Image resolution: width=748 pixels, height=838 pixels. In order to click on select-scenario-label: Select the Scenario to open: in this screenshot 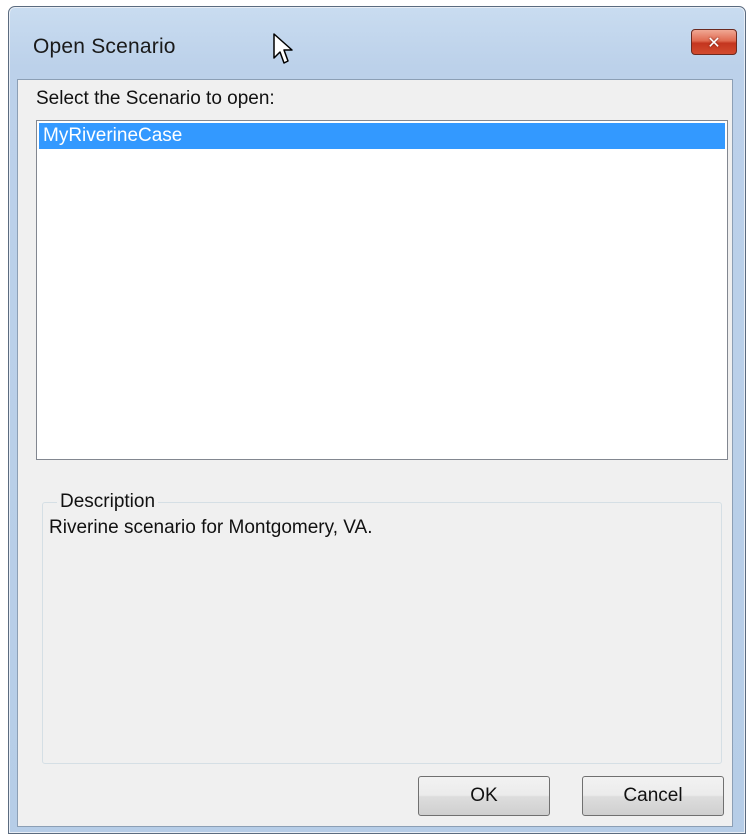, I will do `click(155, 98)`.